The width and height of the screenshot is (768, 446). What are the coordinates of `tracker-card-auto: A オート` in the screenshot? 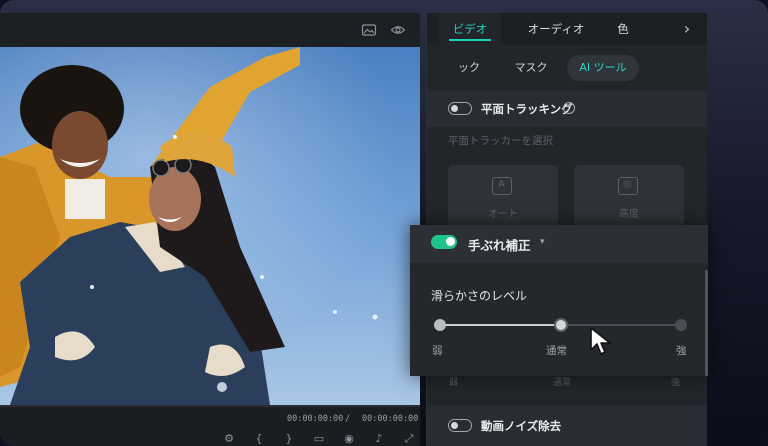 It's located at (503, 196).